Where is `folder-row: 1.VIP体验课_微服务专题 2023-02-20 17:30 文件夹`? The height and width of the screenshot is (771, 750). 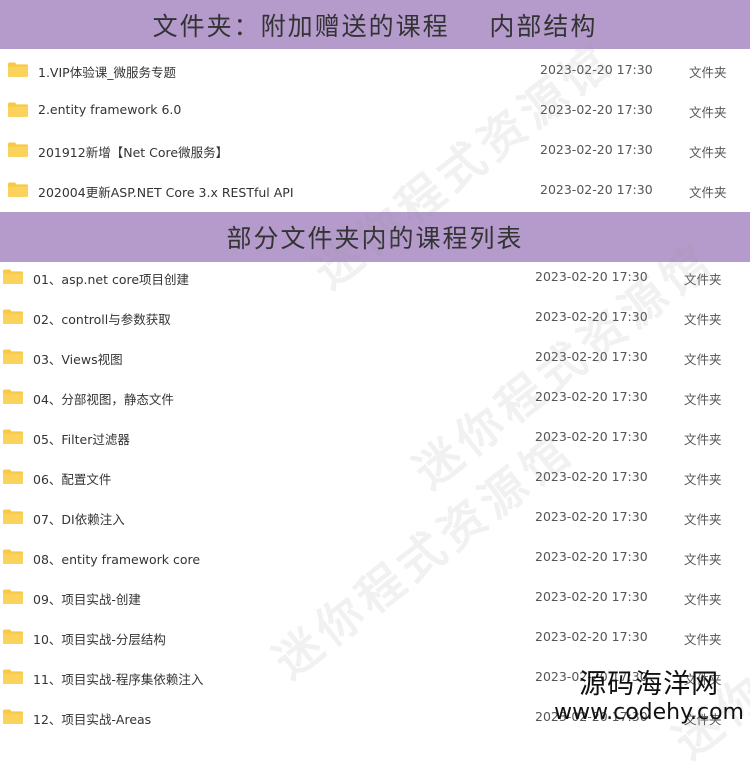 folder-row: 1.VIP体验课_微服务专题 2023-02-20 17:30 文件夹 is located at coordinates (375, 70).